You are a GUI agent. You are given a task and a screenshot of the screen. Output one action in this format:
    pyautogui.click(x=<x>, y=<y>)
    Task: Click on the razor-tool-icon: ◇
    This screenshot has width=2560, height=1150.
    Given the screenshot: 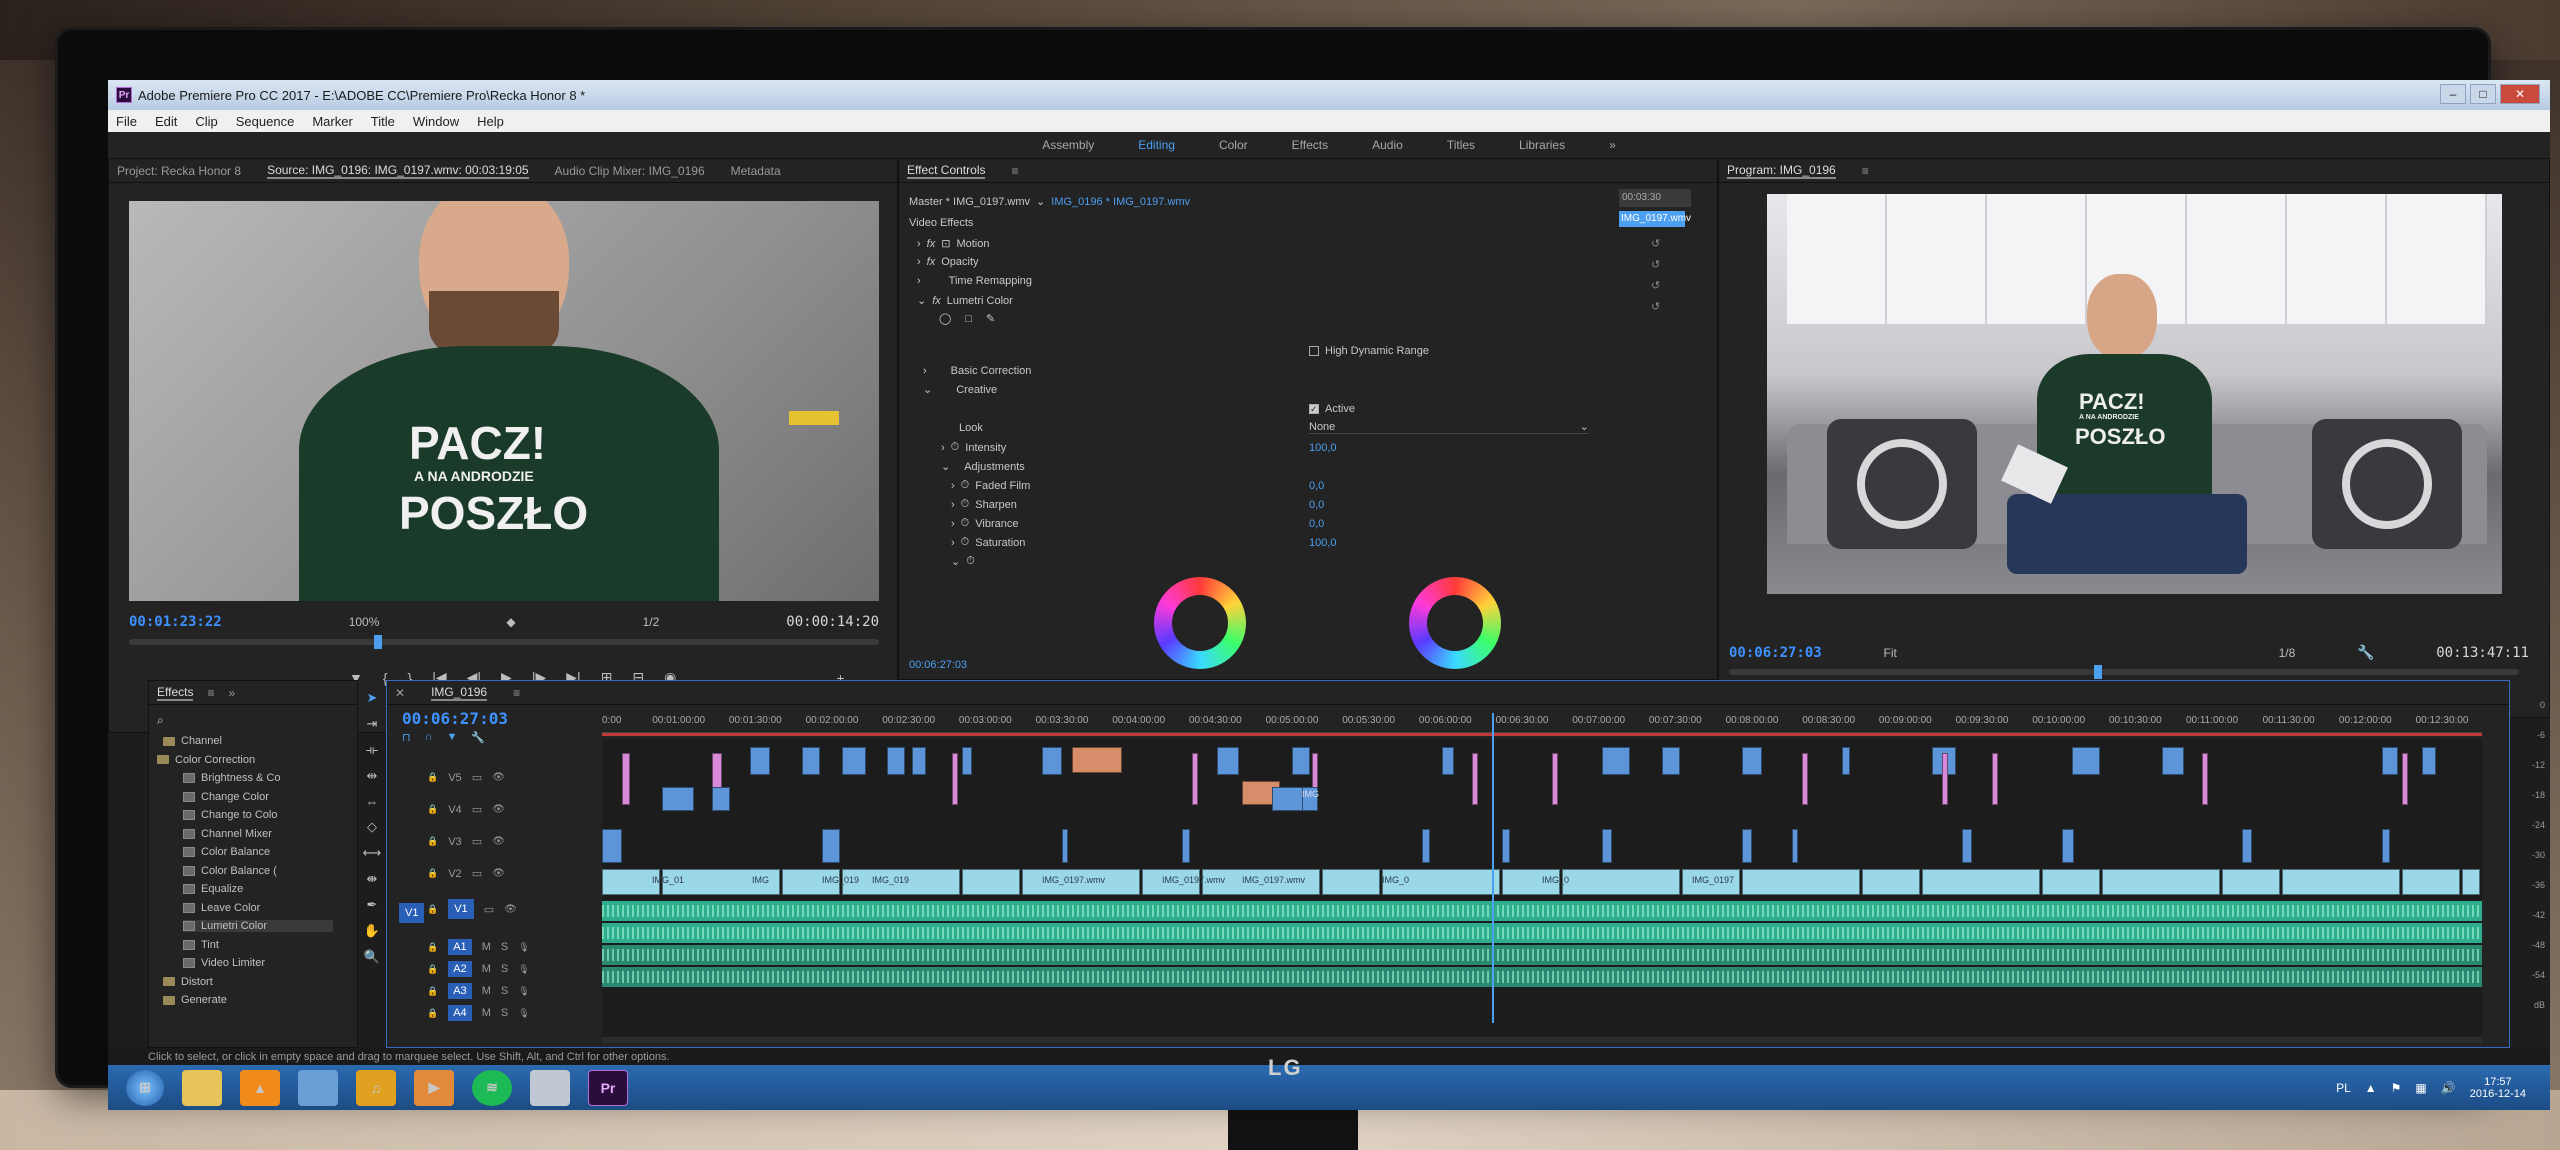 What is the action you would take?
    pyautogui.click(x=372, y=827)
    